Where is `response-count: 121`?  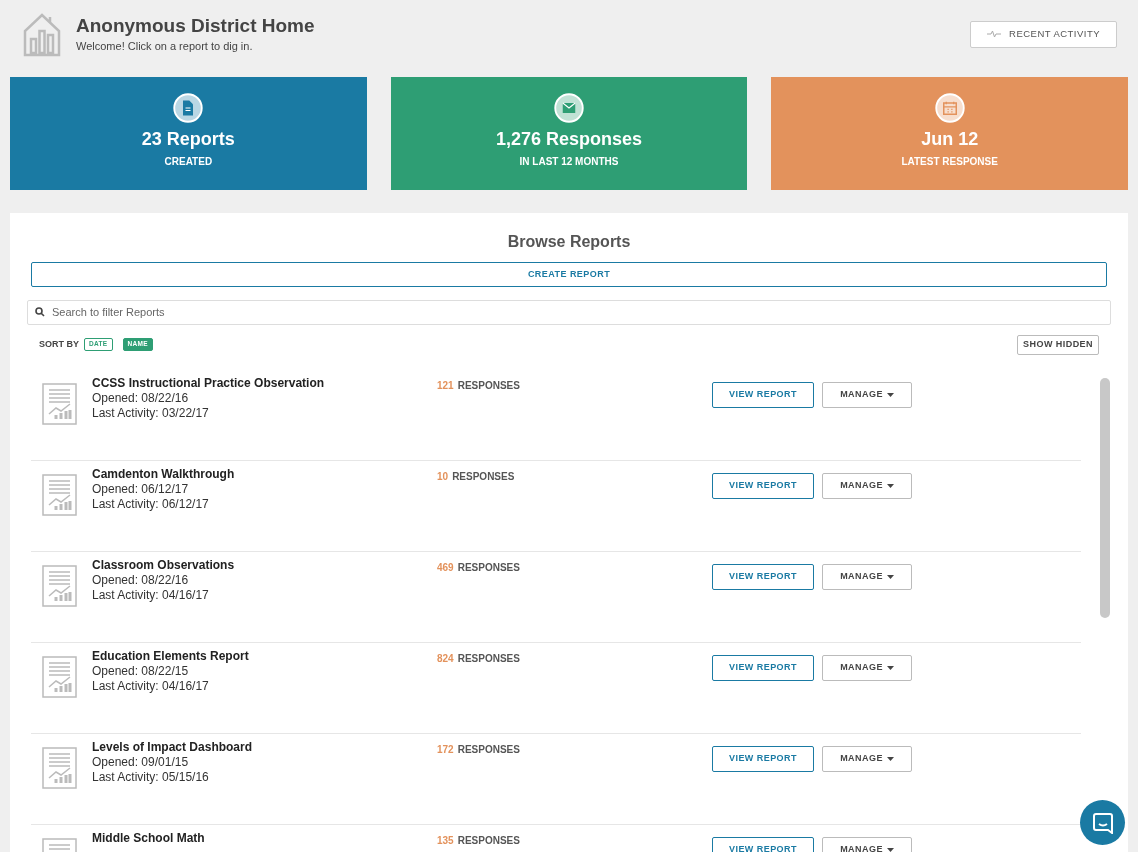 response-count: 121 is located at coordinates (445, 385).